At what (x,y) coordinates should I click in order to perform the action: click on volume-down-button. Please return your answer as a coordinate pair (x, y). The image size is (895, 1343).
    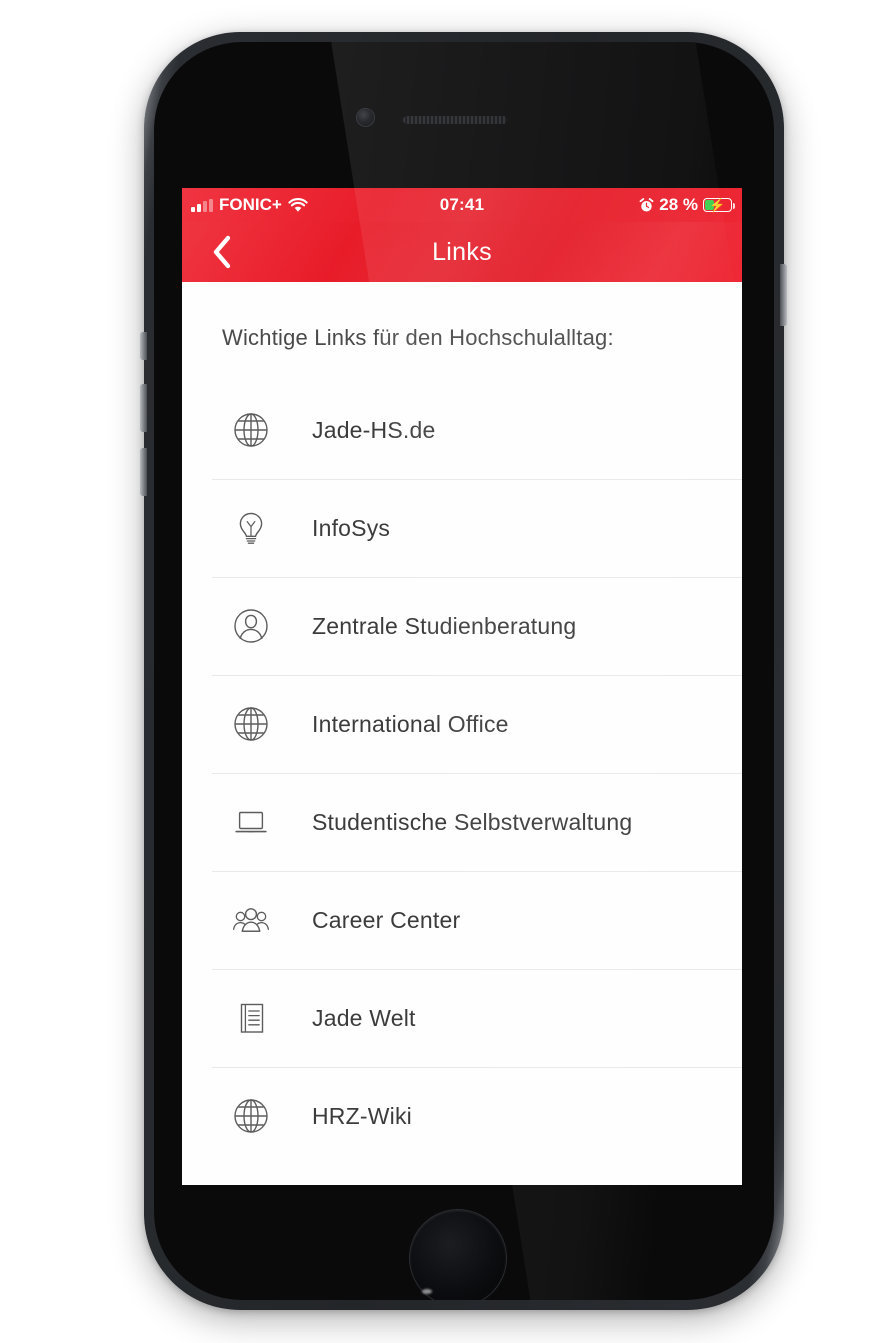
    Looking at the image, I should click on (143, 472).